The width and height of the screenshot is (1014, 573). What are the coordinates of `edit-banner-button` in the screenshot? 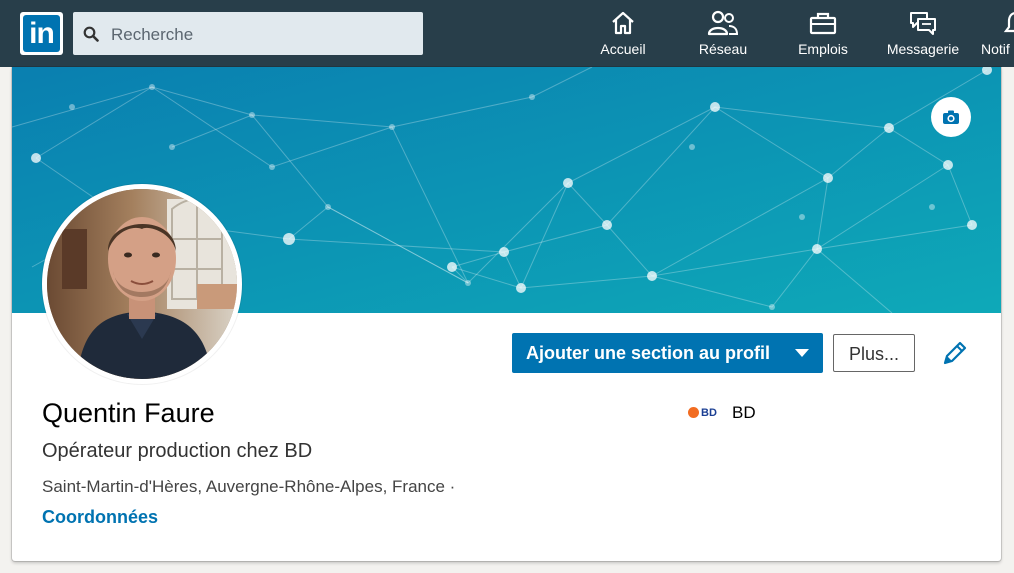 It's located at (951, 117).